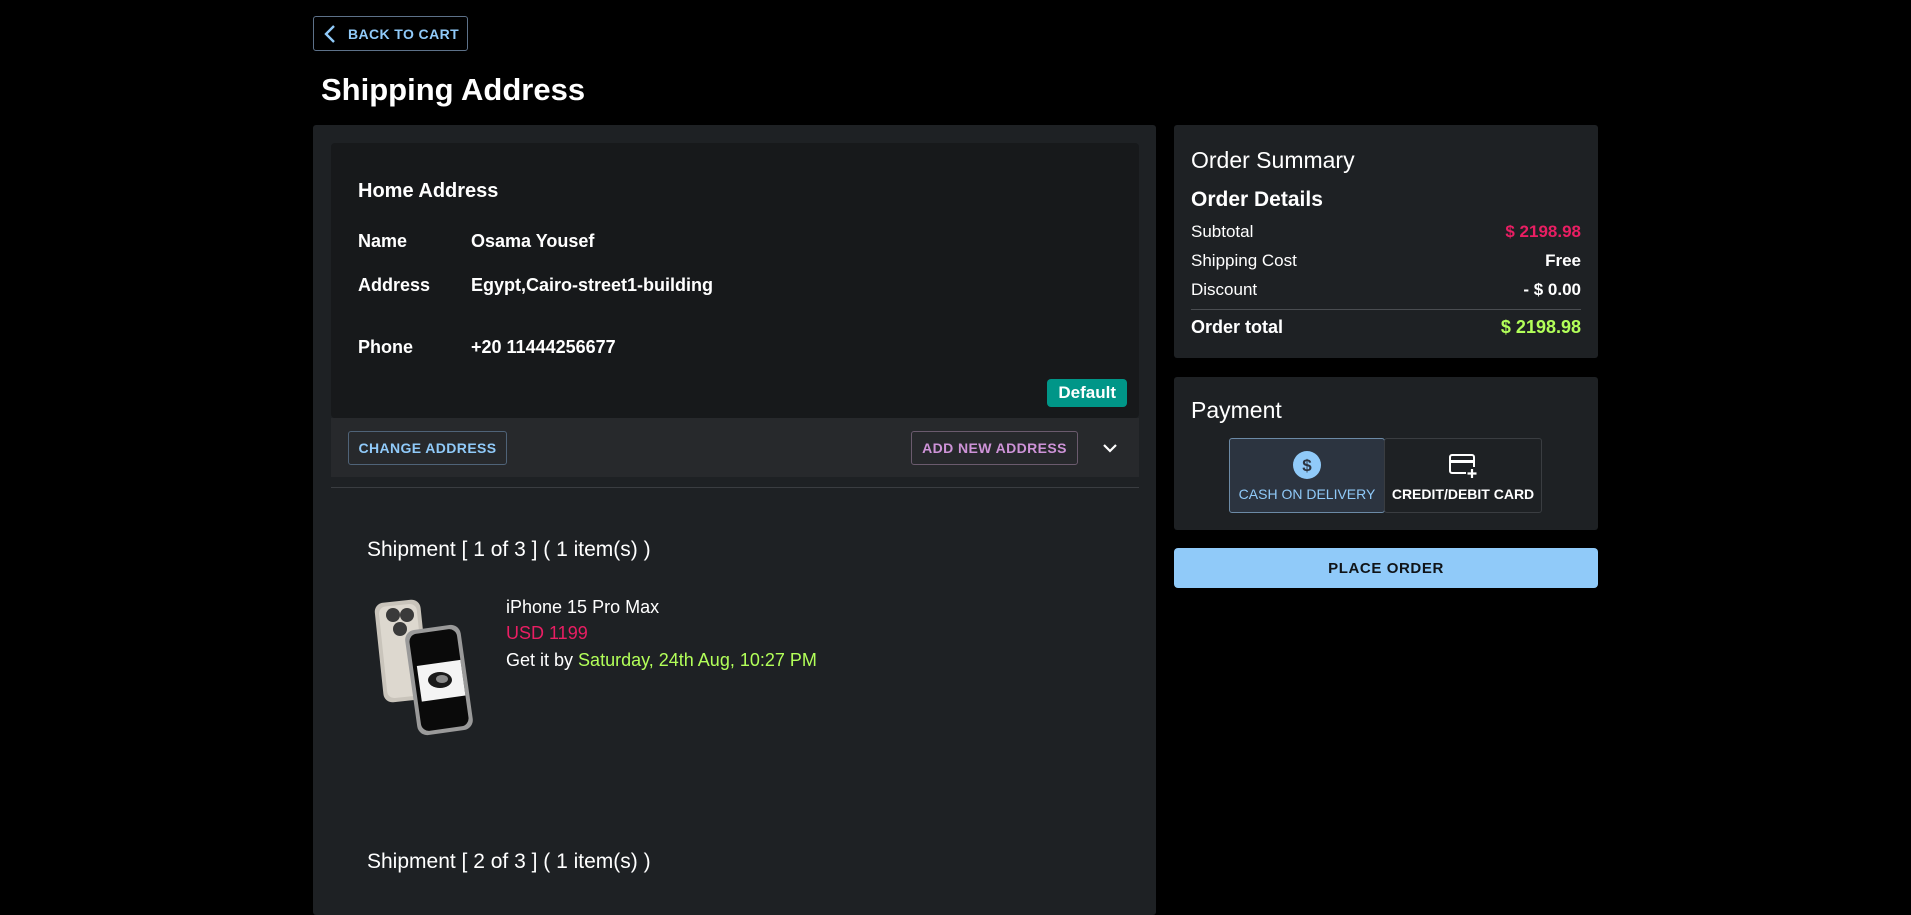 The height and width of the screenshot is (915, 1911). What do you see at coordinates (1386, 291) in the screenshot?
I see `discount-row: Discount - $ 0.00` at bounding box center [1386, 291].